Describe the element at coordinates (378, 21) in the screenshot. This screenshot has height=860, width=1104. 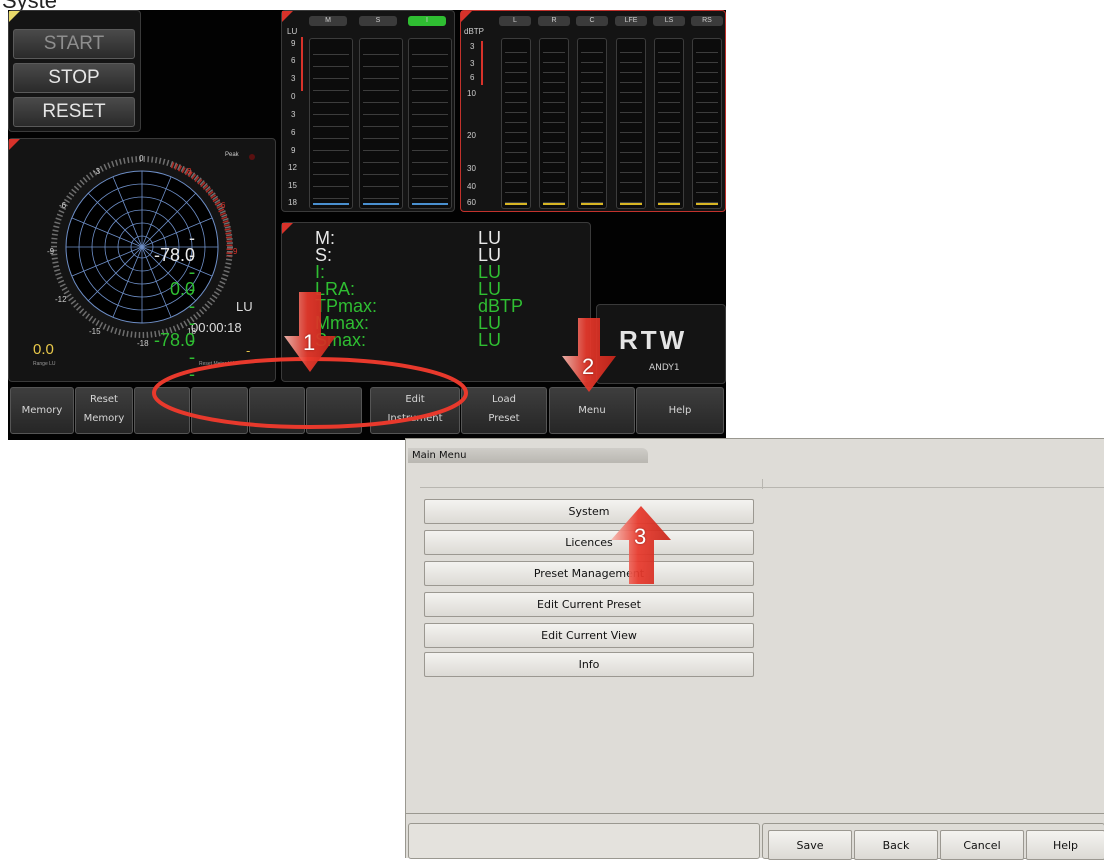
I see `tab-s: S` at that location.